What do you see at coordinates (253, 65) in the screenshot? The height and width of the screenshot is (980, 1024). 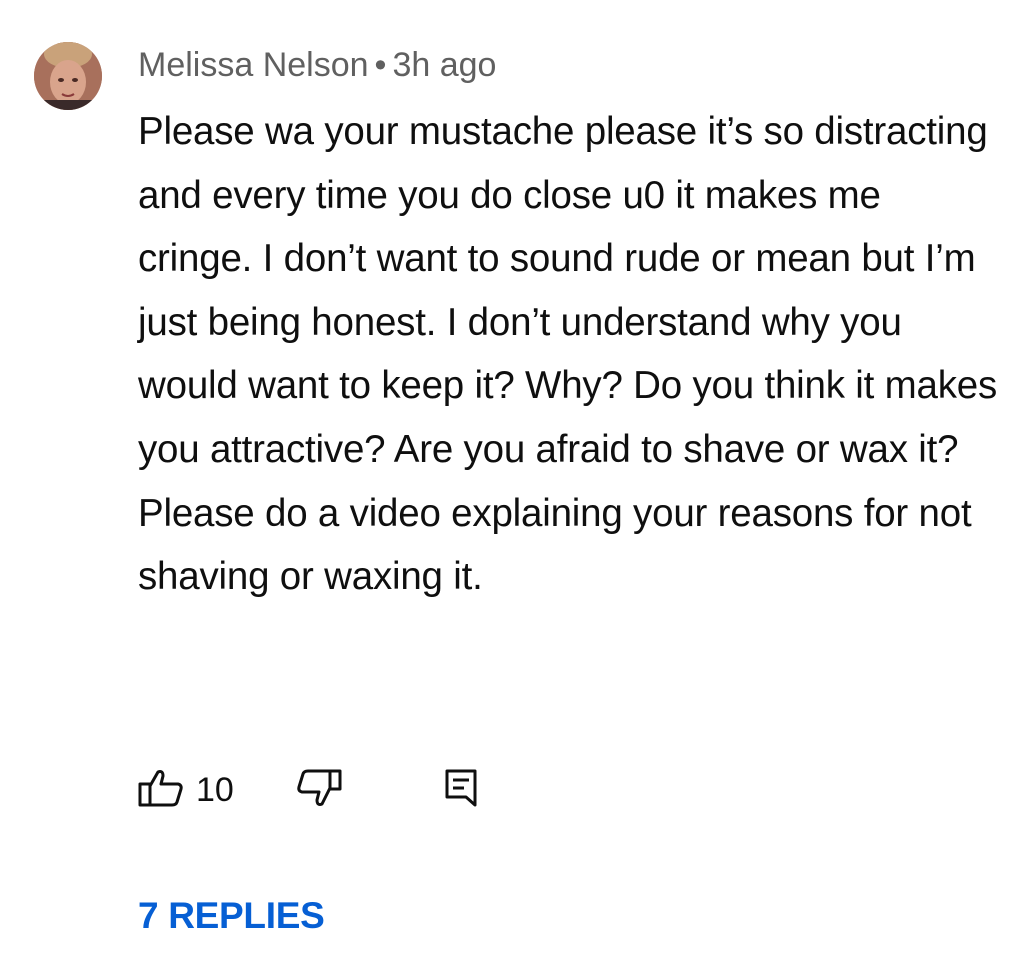 I see `author-name: Melissa Nelson` at bounding box center [253, 65].